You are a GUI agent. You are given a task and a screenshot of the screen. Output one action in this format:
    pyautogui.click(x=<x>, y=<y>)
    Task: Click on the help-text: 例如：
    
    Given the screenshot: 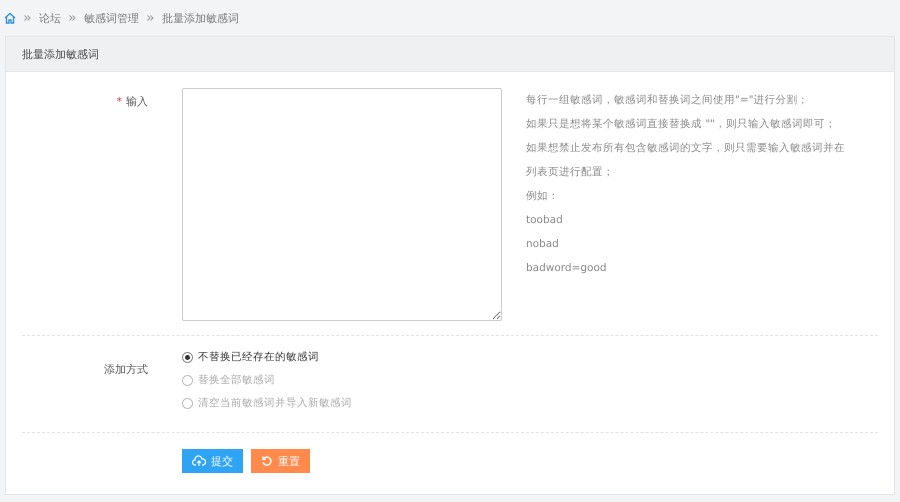 What is the action you would take?
    pyautogui.click(x=543, y=196)
    